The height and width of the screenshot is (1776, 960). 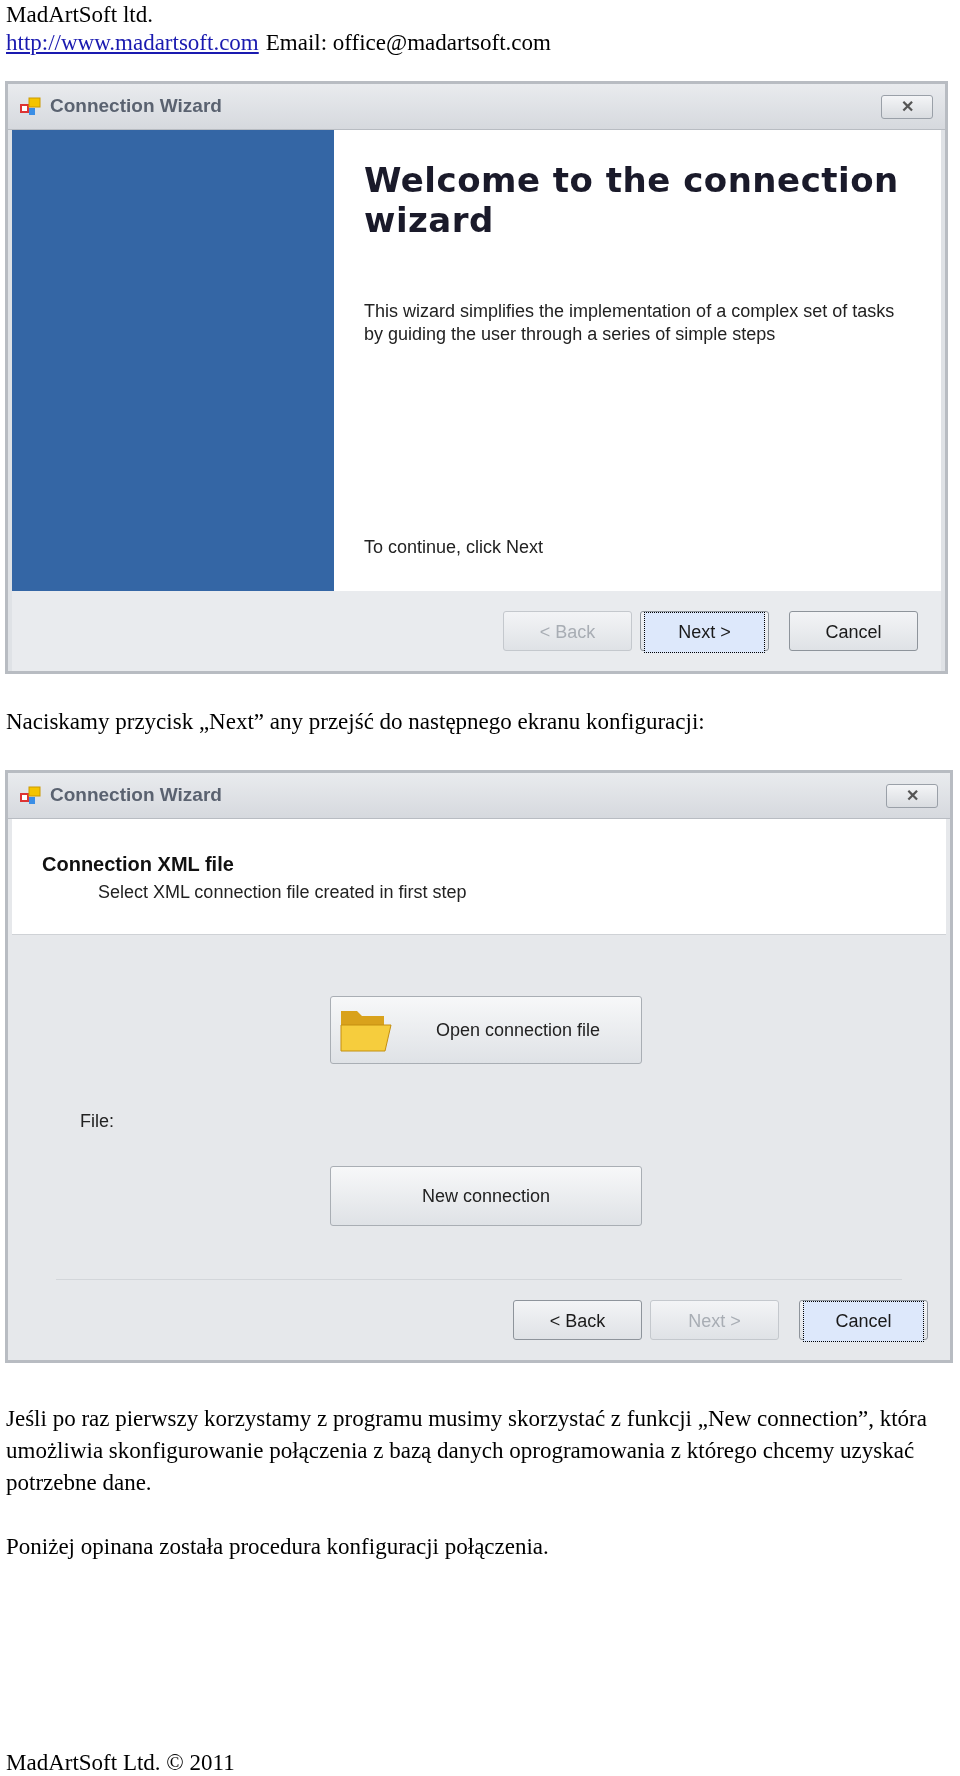 What do you see at coordinates (132, 43) in the screenshot?
I see `website-link: http://www.madartsoft.com` at bounding box center [132, 43].